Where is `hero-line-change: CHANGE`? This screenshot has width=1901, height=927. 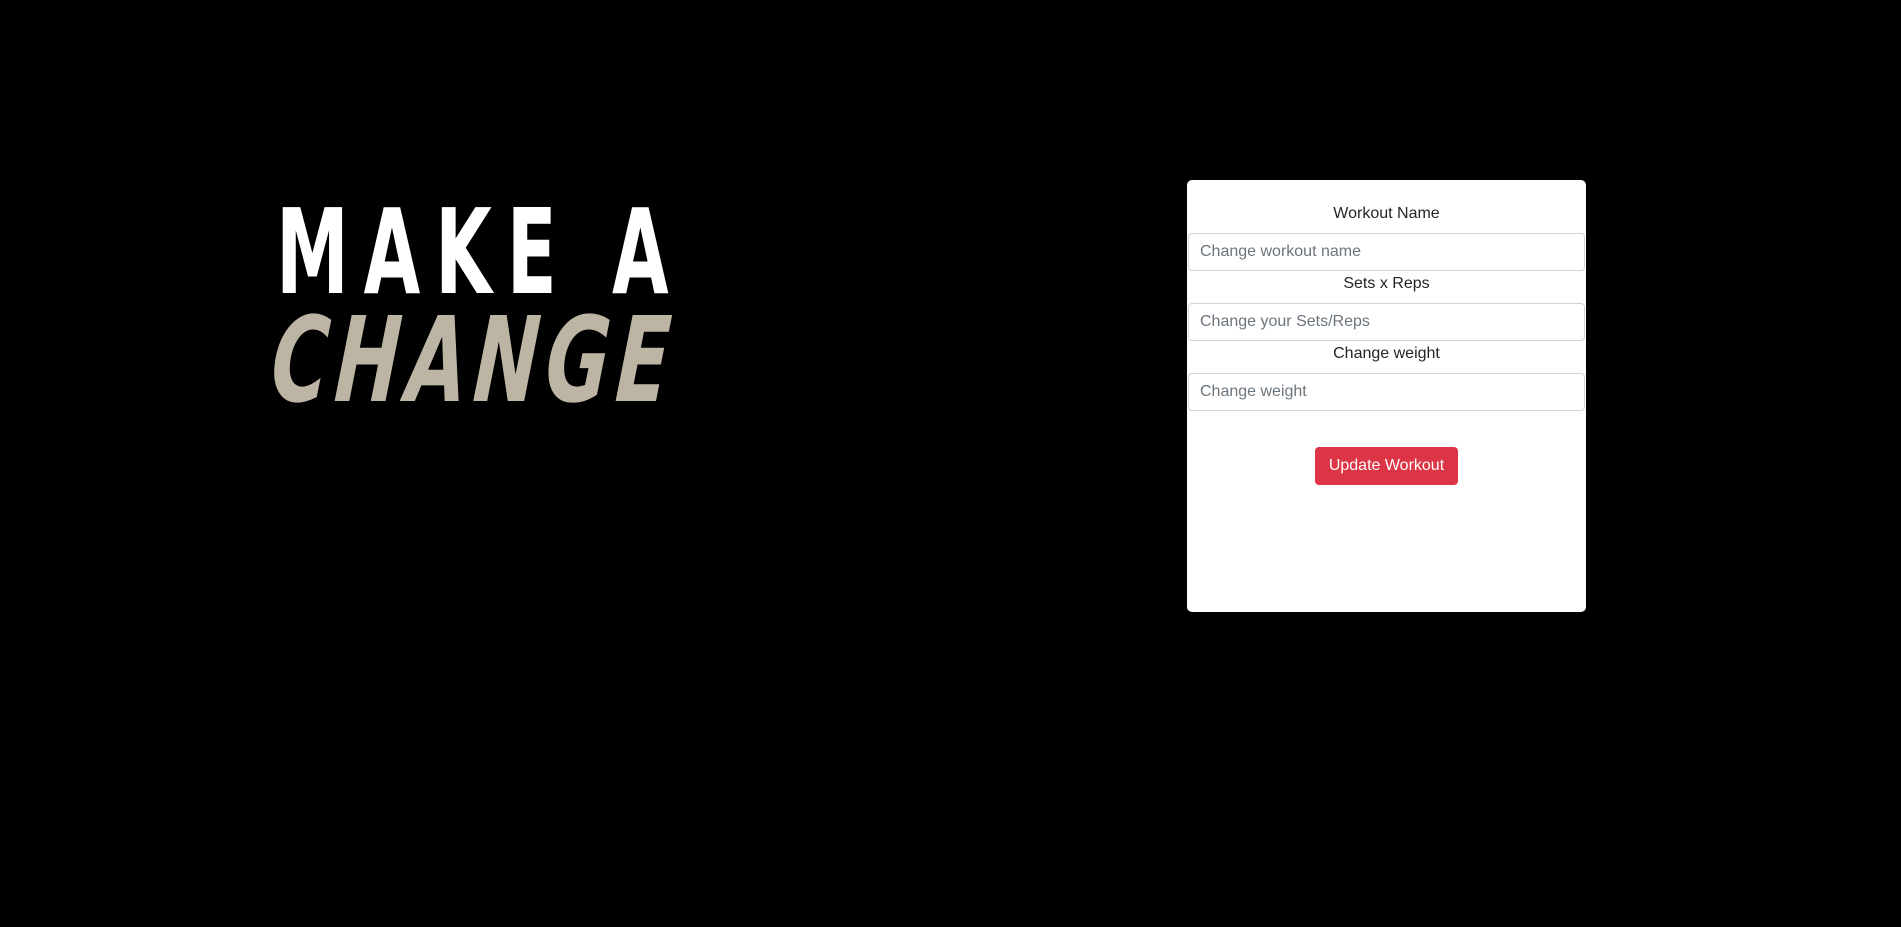 hero-line-change: CHANGE is located at coordinates (474, 360).